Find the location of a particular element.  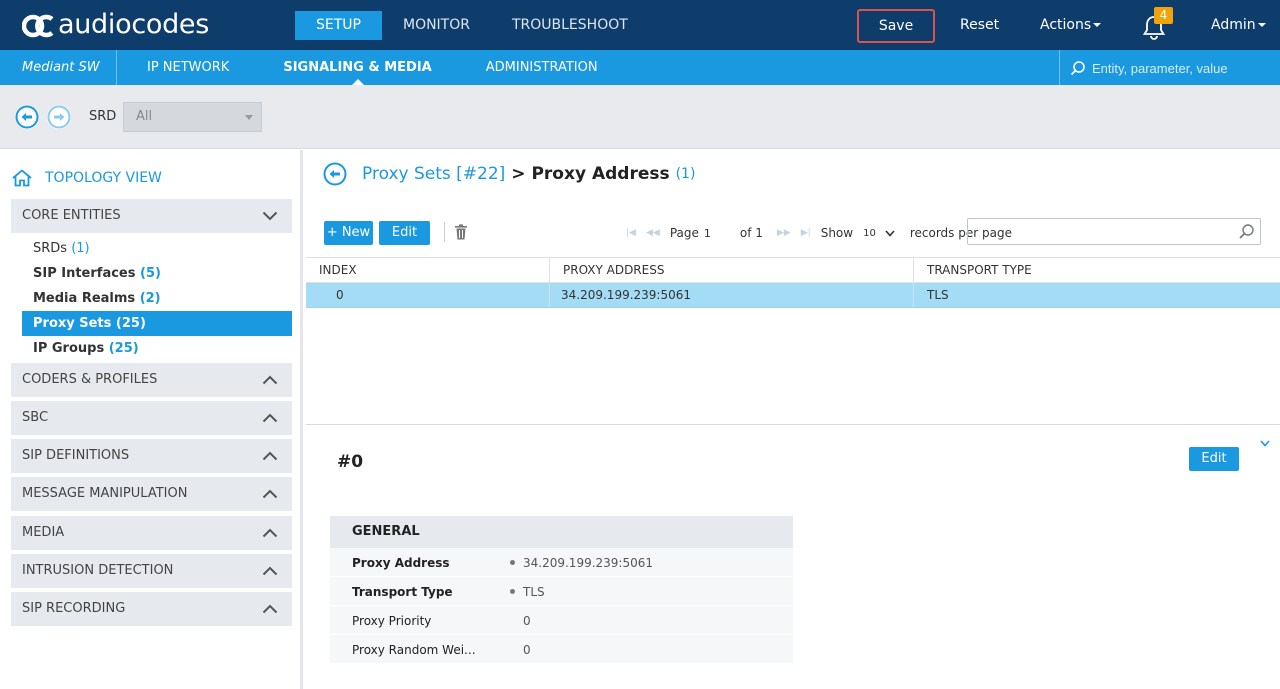

item-label: SRDs is located at coordinates (50, 248).